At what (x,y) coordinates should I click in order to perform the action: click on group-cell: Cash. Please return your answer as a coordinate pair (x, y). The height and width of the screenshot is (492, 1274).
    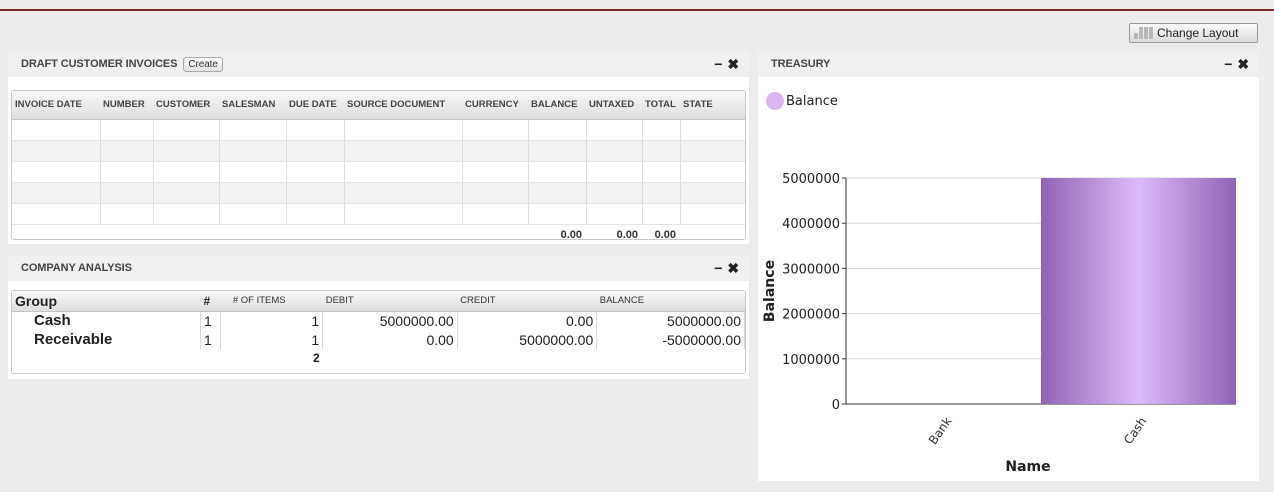
    Looking at the image, I should click on (106, 320).